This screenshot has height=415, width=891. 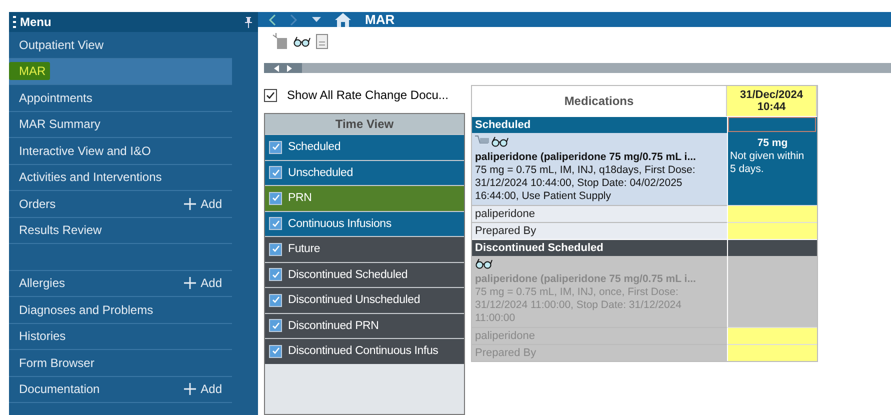 I want to click on menu-item: MAR Summary, so click(x=120, y=125).